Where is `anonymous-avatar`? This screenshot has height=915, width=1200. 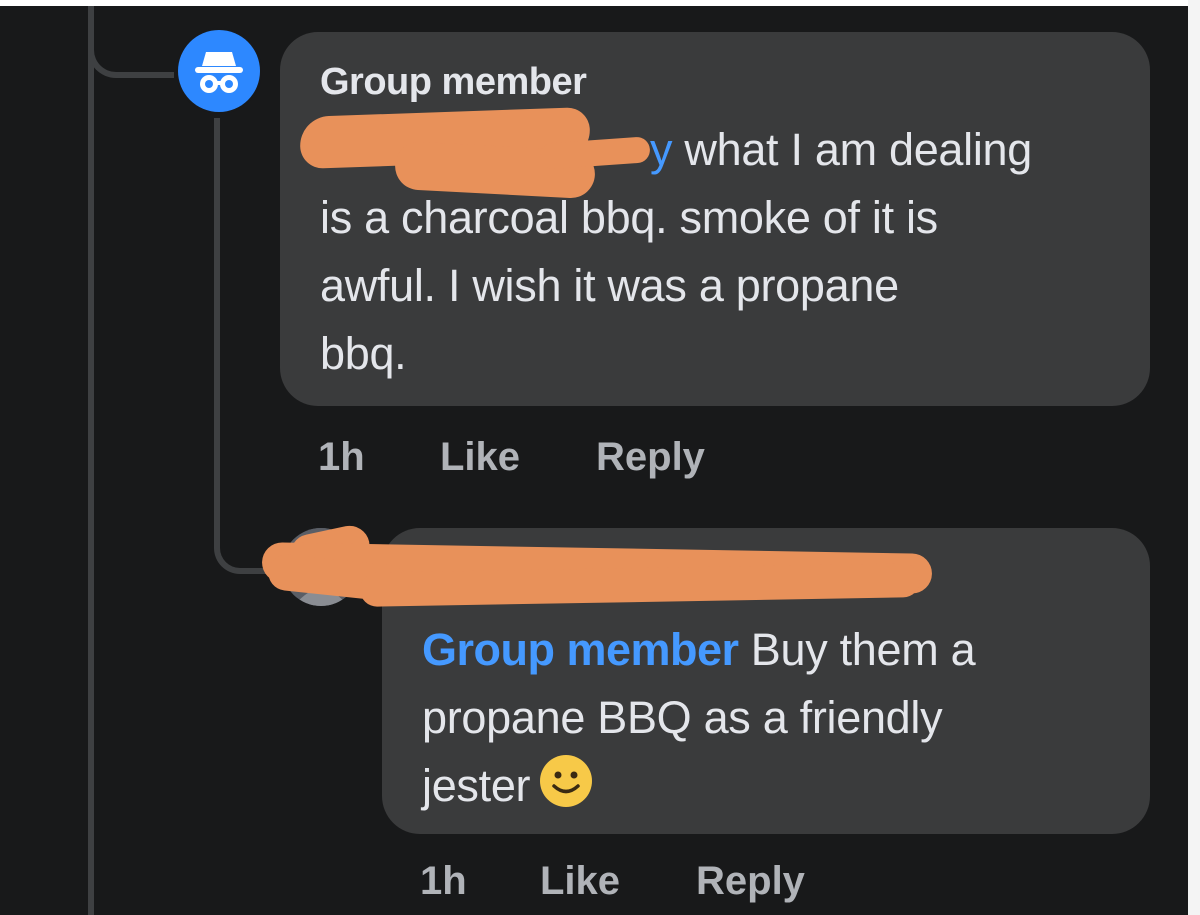 anonymous-avatar is located at coordinates (219, 71).